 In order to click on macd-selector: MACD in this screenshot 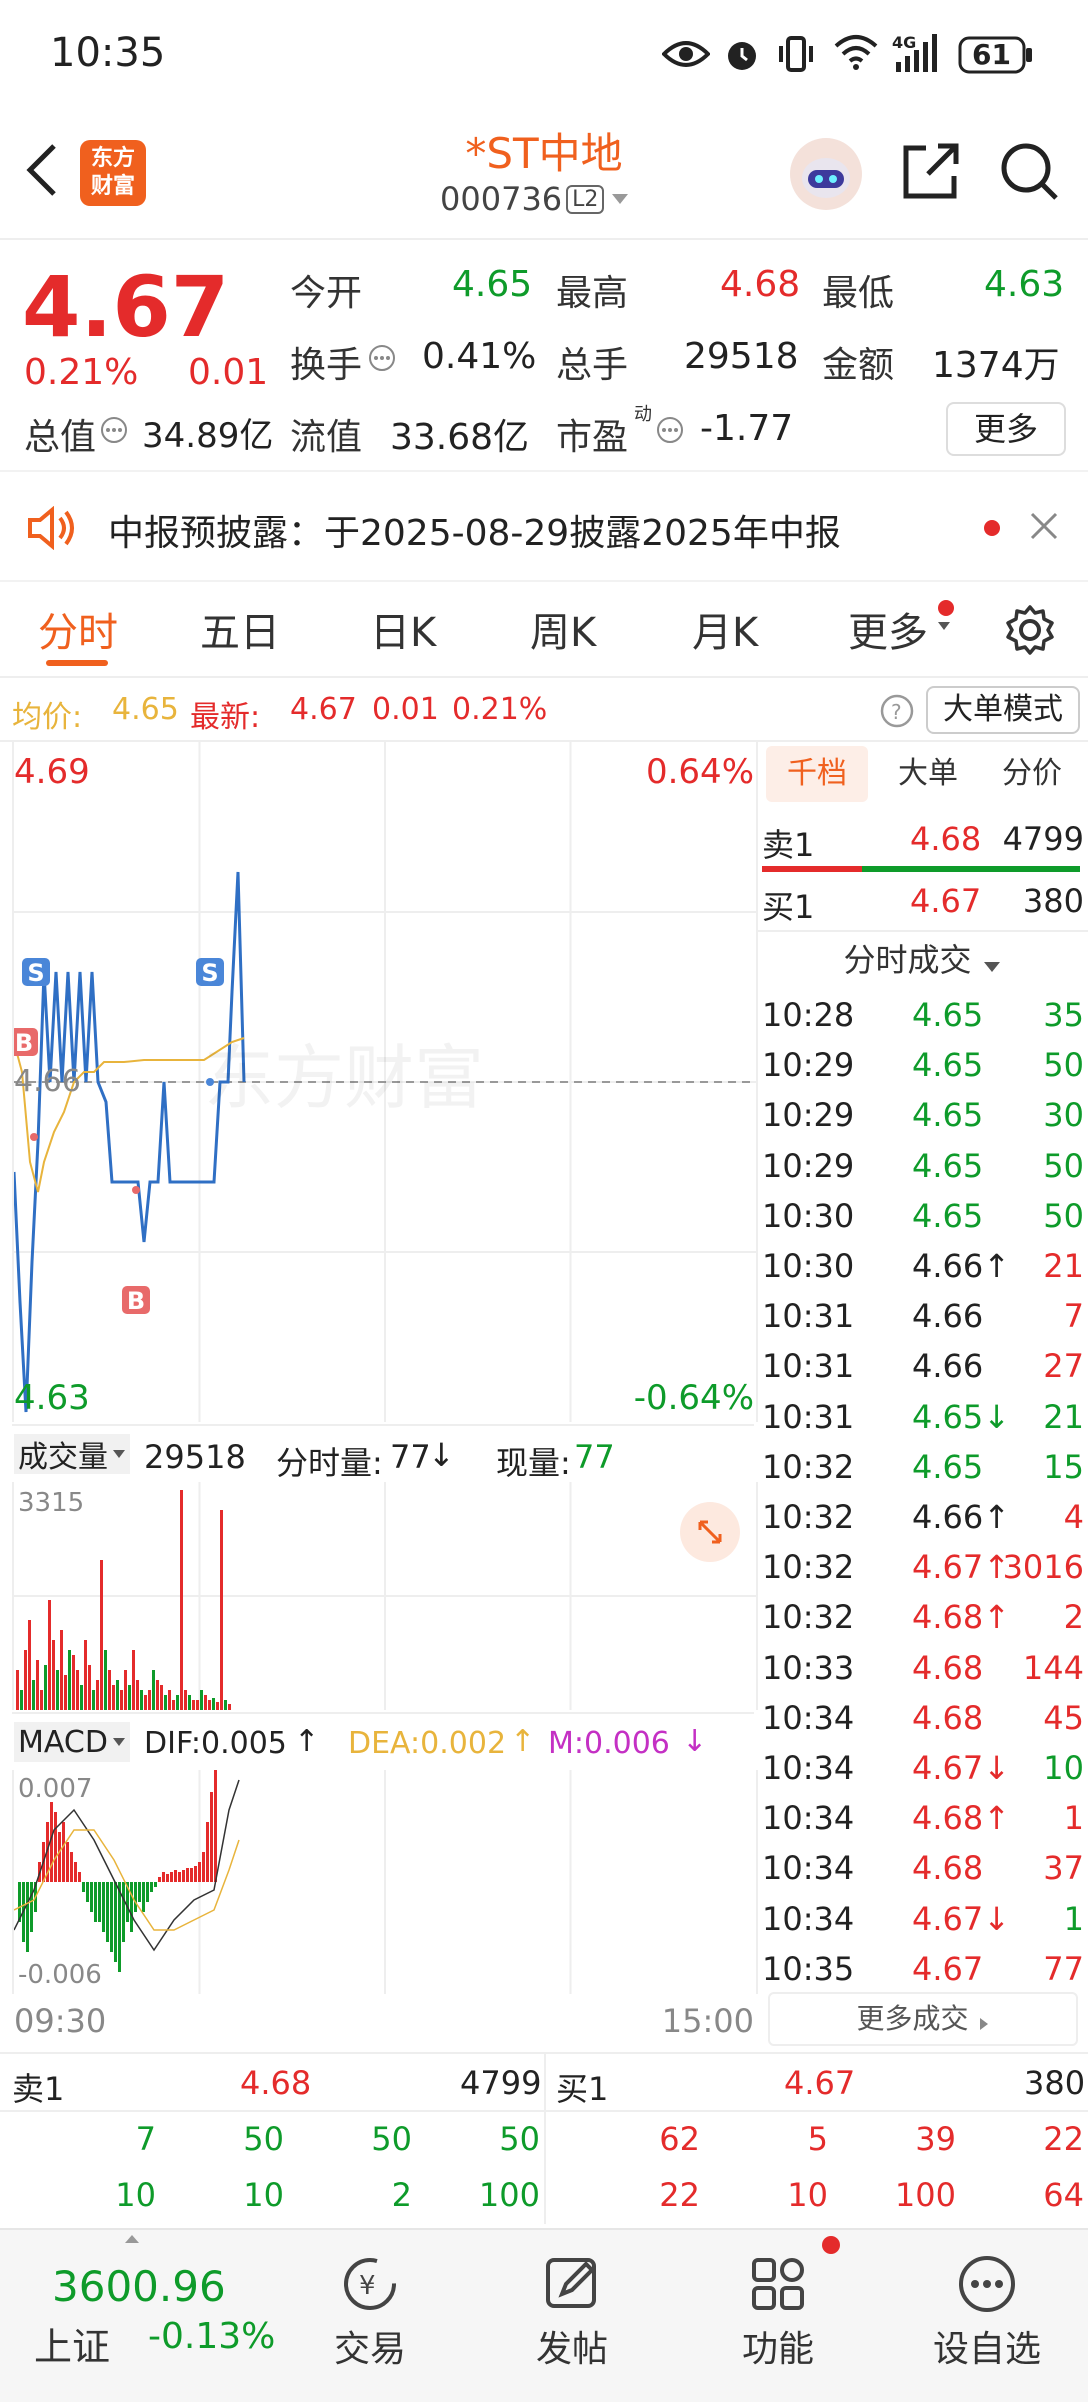, I will do `click(72, 1742)`.